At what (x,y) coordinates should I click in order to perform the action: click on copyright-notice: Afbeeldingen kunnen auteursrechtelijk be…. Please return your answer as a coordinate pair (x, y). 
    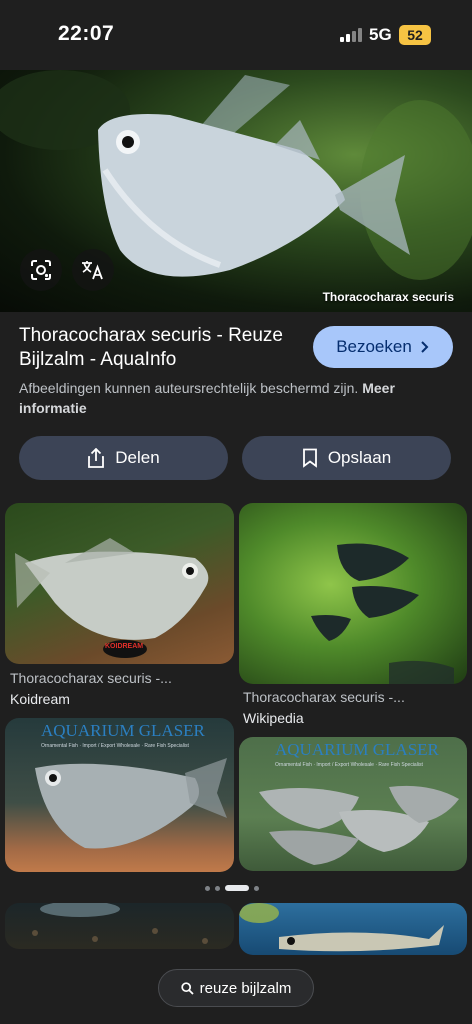
    Looking at the image, I should click on (229, 398).